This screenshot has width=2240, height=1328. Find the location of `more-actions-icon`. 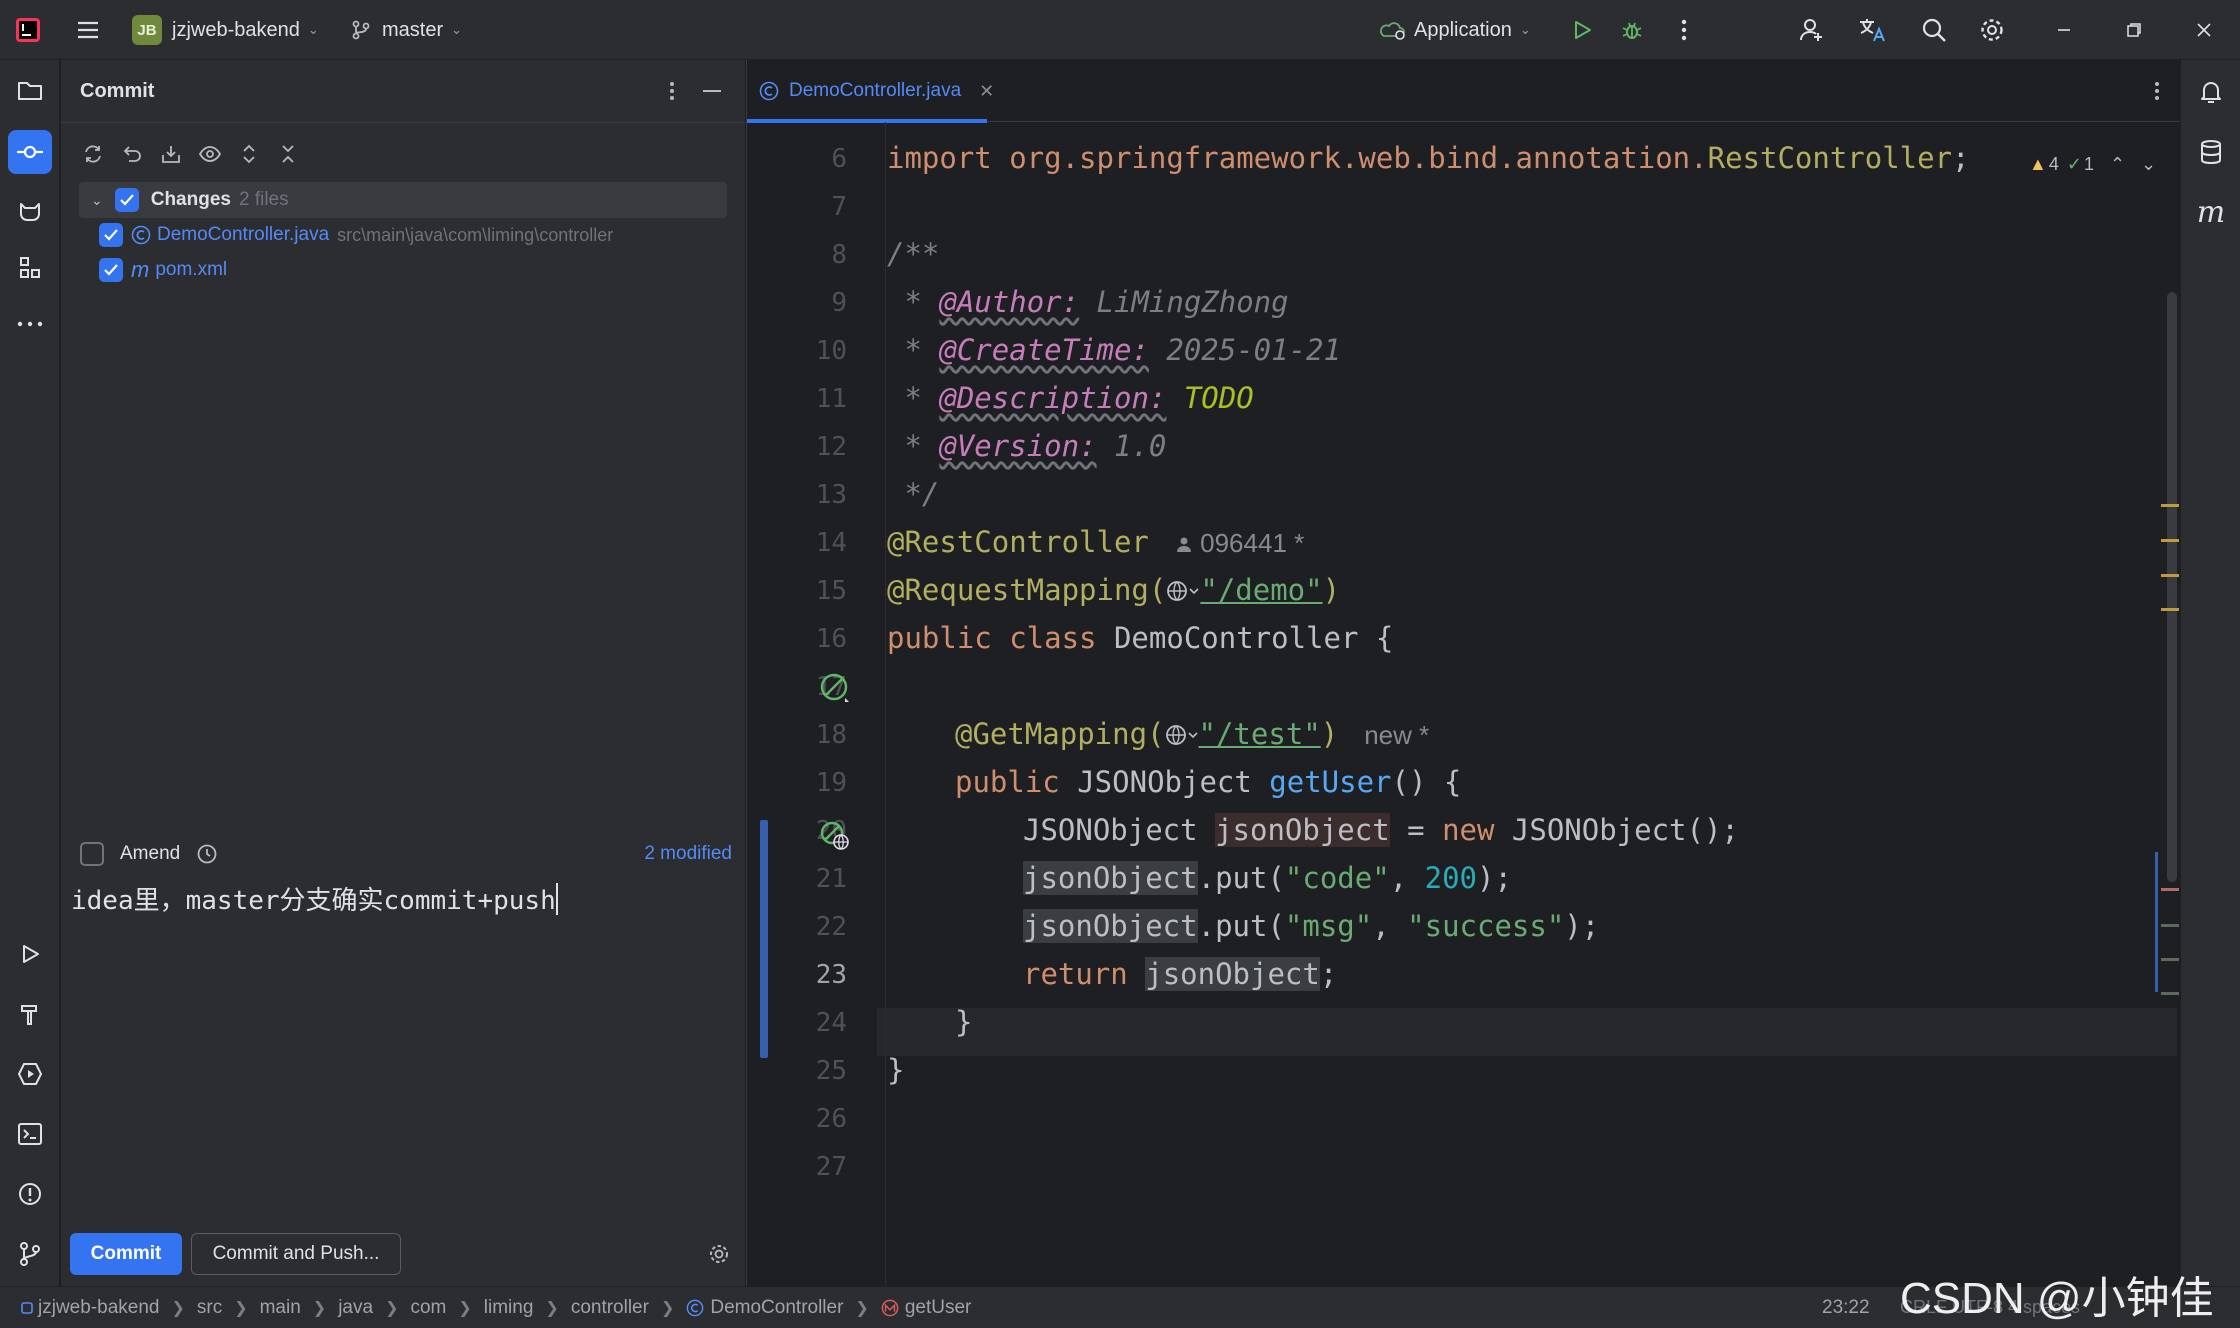

more-actions-icon is located at coordinates (1684, 30).